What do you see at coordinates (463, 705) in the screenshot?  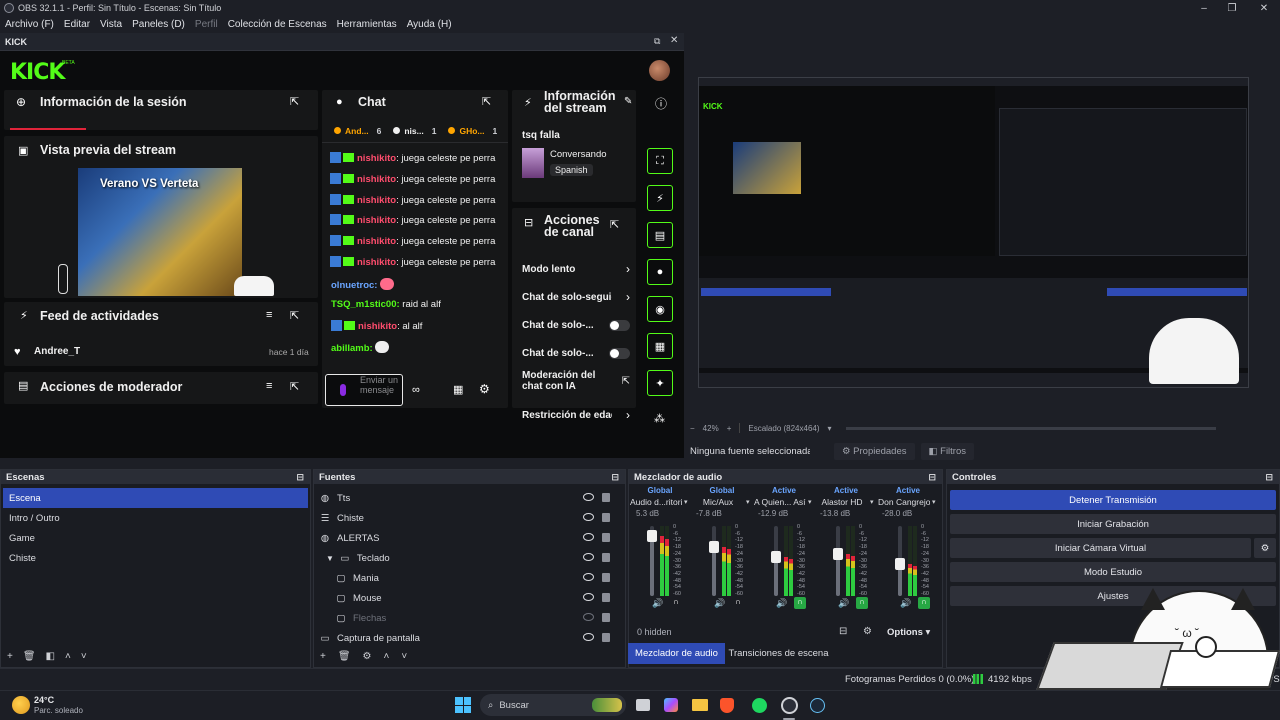 I see `windows-start-icon` at bounding box center [463, 705].